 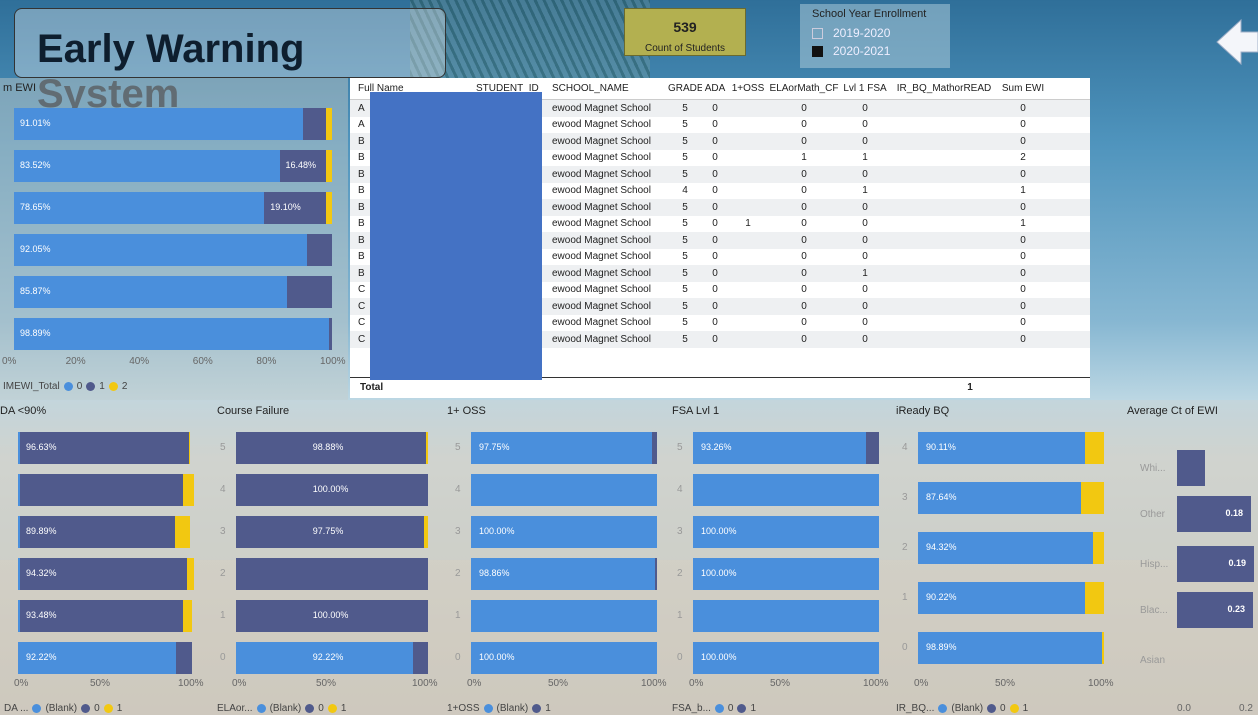 I want to click on iready-bar: 94.32%, so click(x=1011, y=548).